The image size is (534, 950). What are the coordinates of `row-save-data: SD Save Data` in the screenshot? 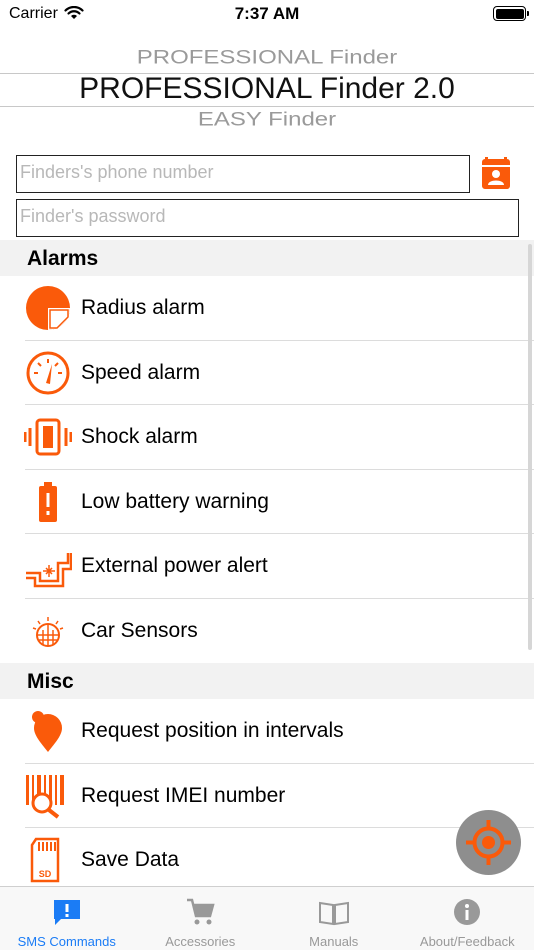 It's located at (267, 857).